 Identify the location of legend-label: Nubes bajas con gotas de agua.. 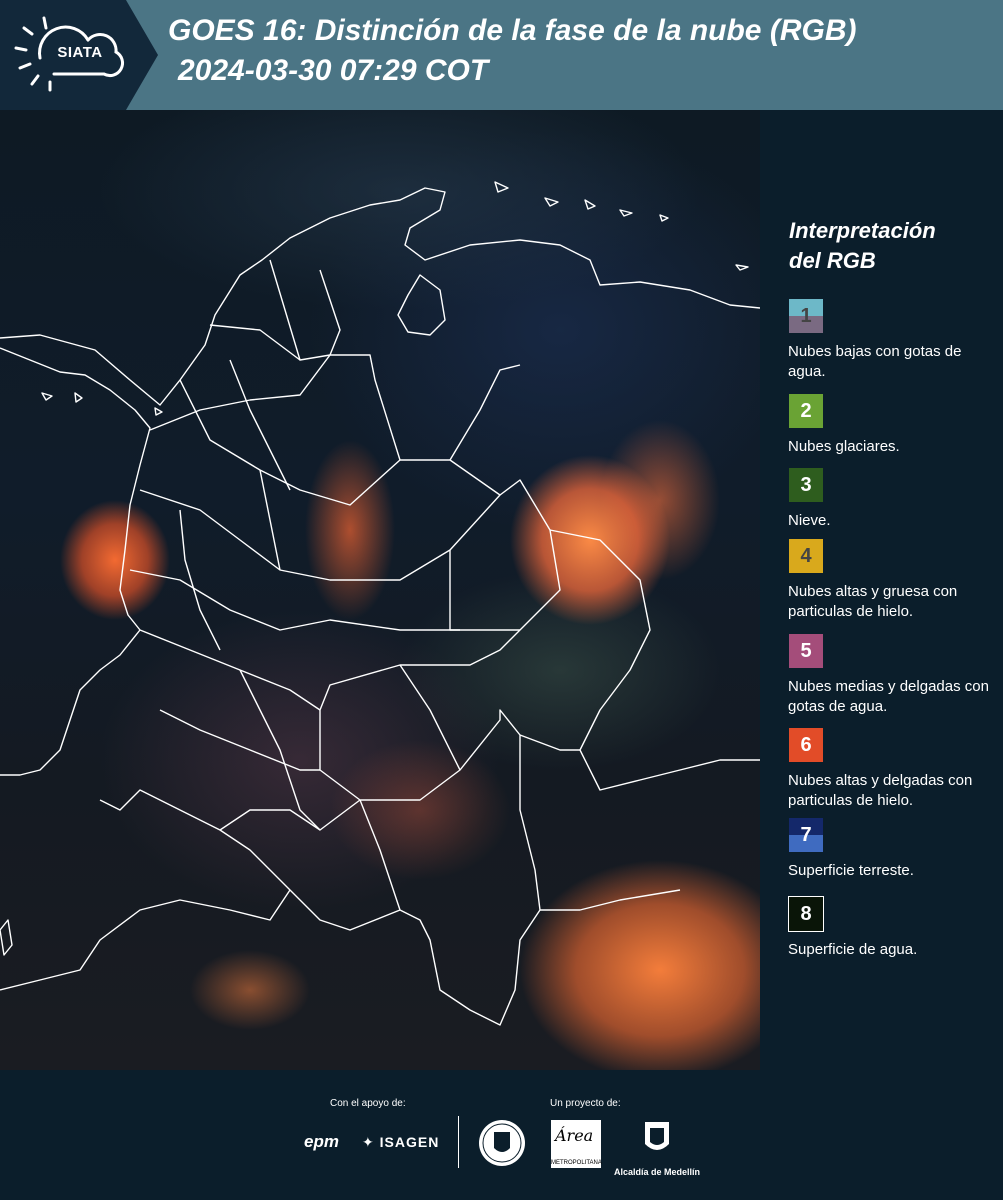
(875, 361).